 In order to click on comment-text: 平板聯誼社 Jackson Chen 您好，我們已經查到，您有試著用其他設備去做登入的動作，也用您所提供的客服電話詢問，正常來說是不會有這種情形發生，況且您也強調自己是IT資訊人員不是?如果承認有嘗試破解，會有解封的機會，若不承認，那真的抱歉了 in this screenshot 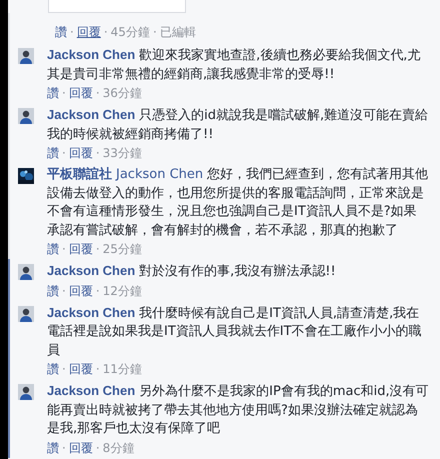, I will do `click(238, 203)`.